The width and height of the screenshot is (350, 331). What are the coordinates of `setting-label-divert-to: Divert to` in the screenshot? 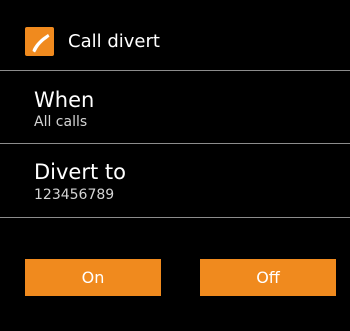 It's located at (80, 172).